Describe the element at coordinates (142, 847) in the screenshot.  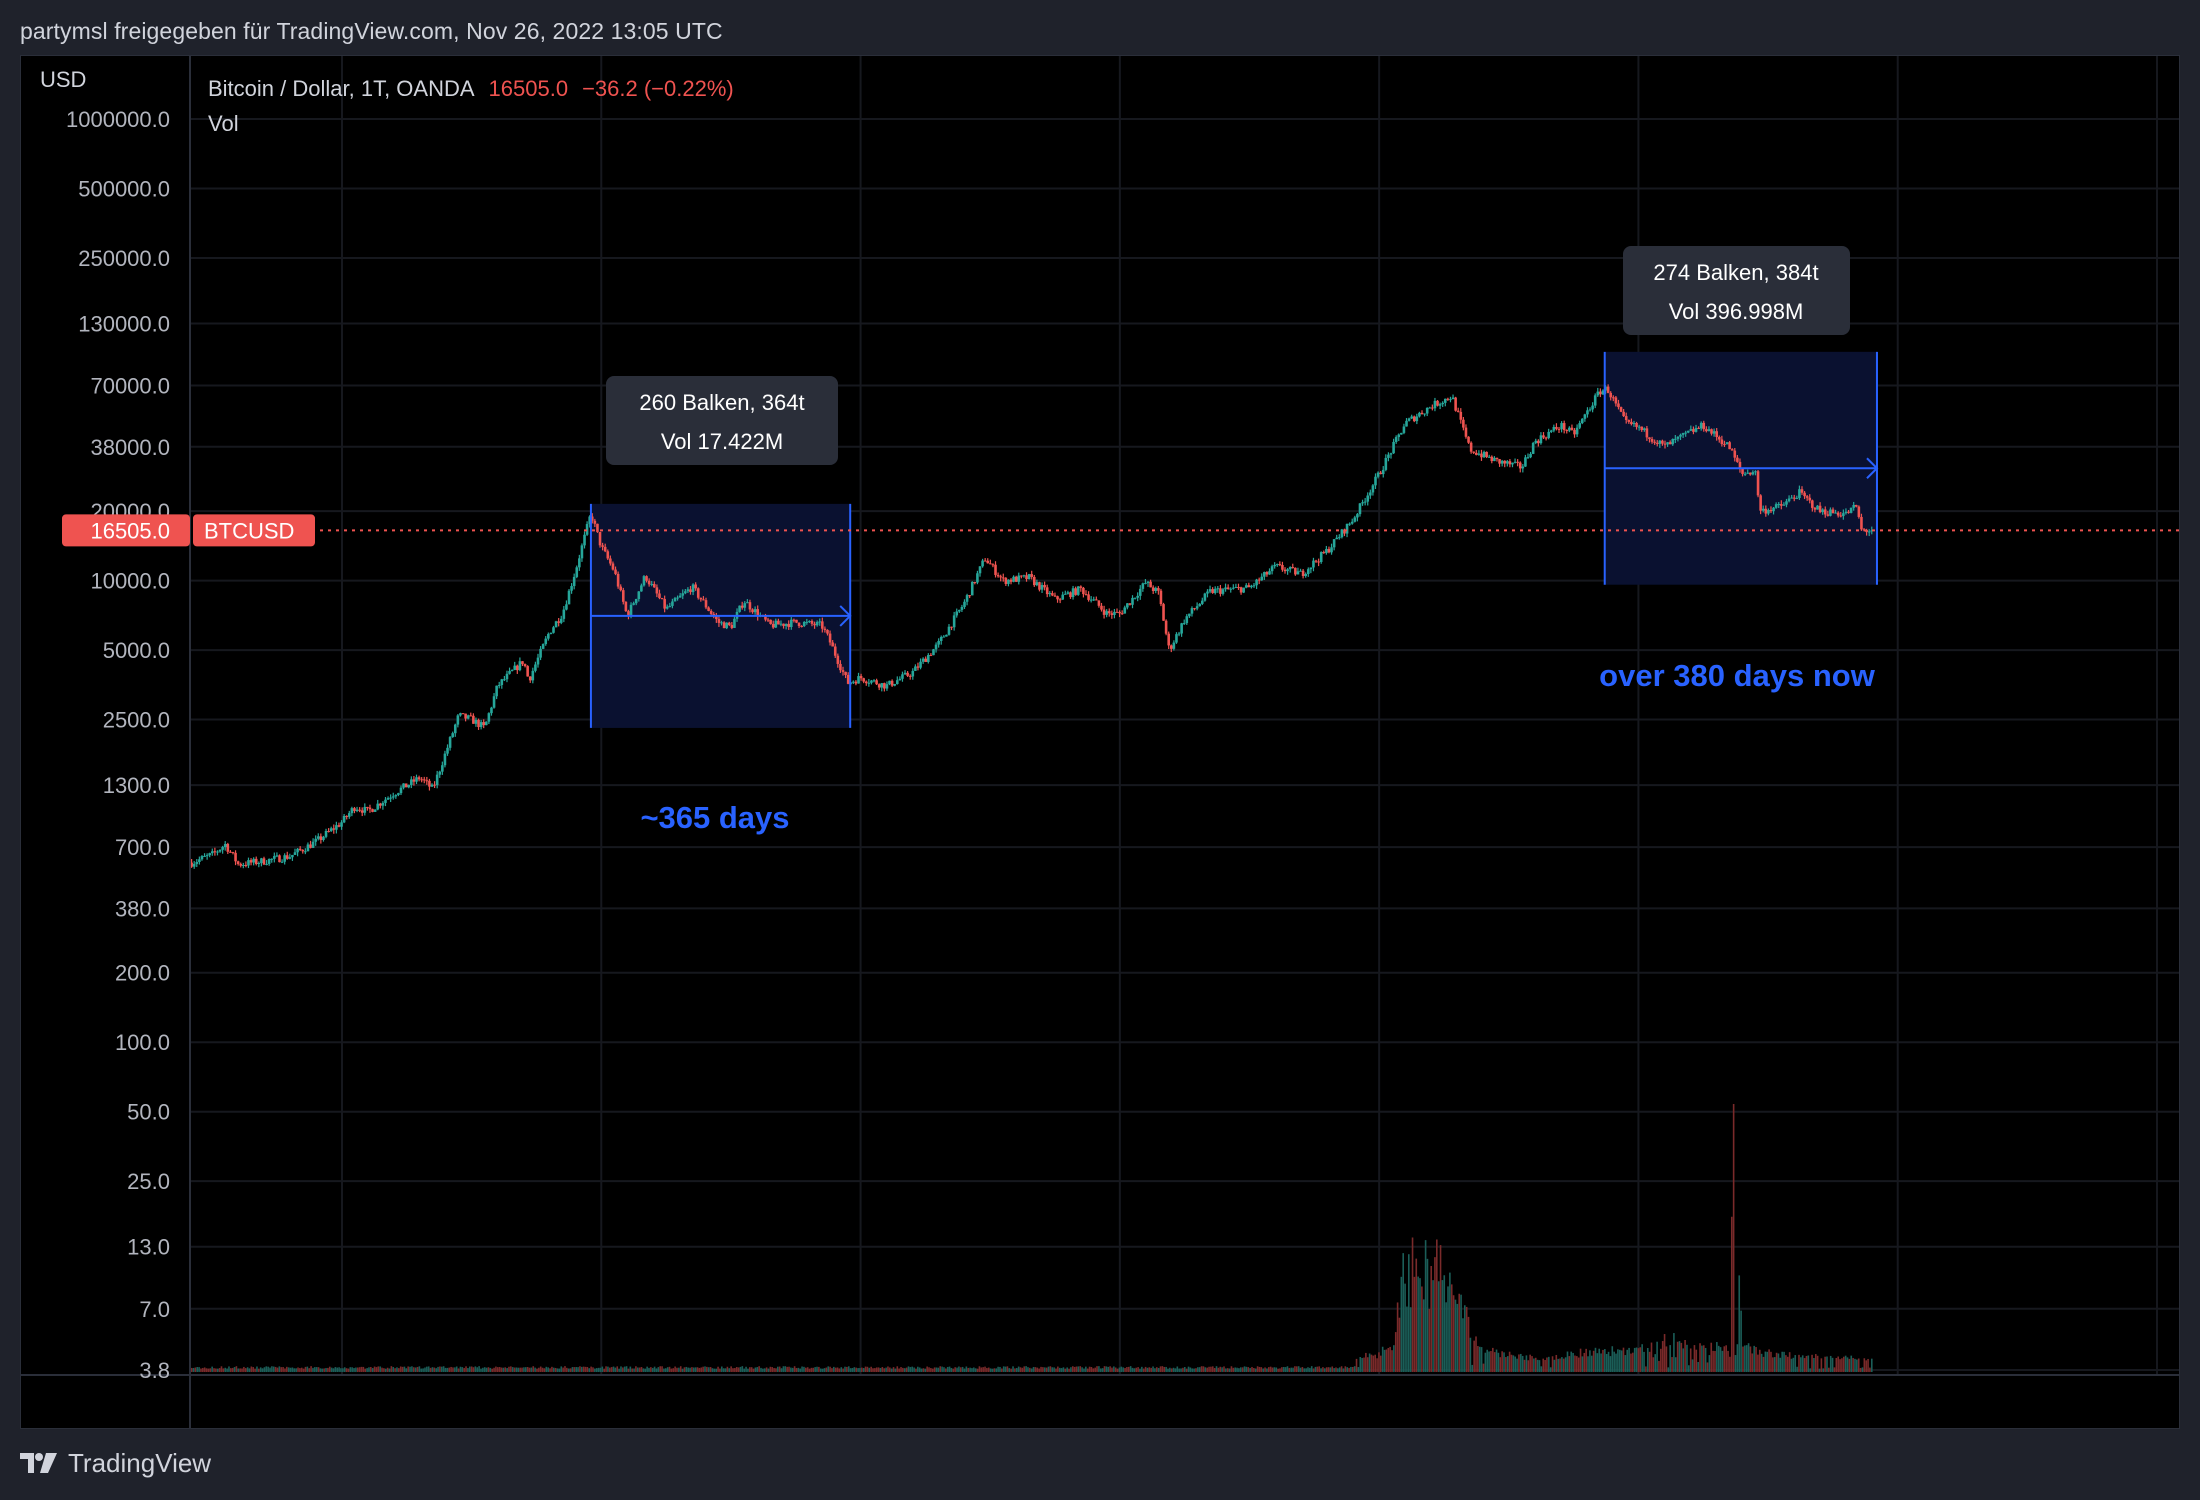
I see `price-axis-tick: 700.0` at that location.